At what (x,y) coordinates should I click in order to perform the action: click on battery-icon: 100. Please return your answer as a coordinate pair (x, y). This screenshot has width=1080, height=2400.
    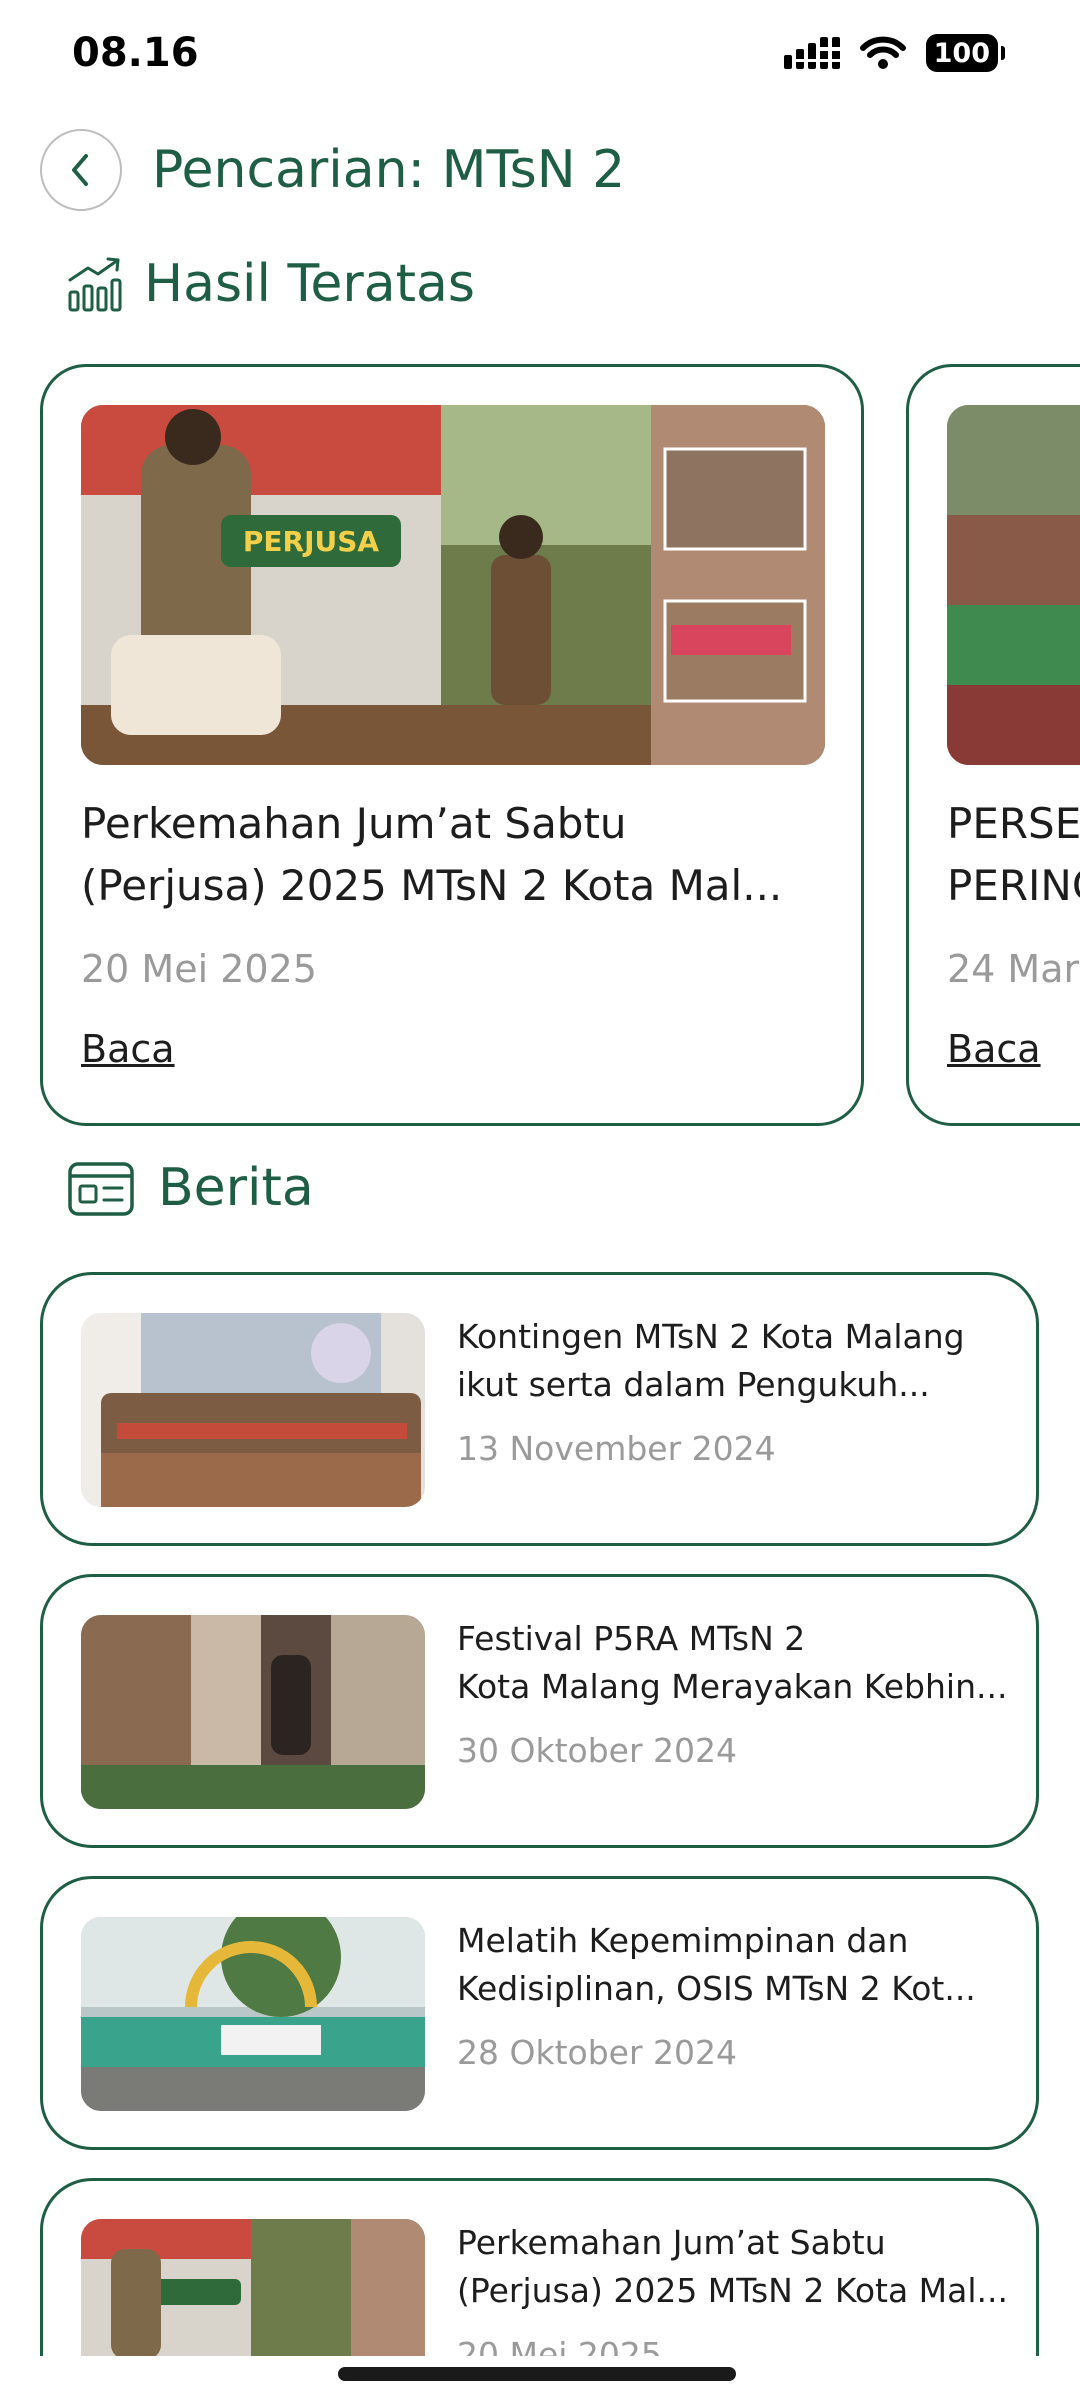
    Looking at the image, I should click on (965, 53).